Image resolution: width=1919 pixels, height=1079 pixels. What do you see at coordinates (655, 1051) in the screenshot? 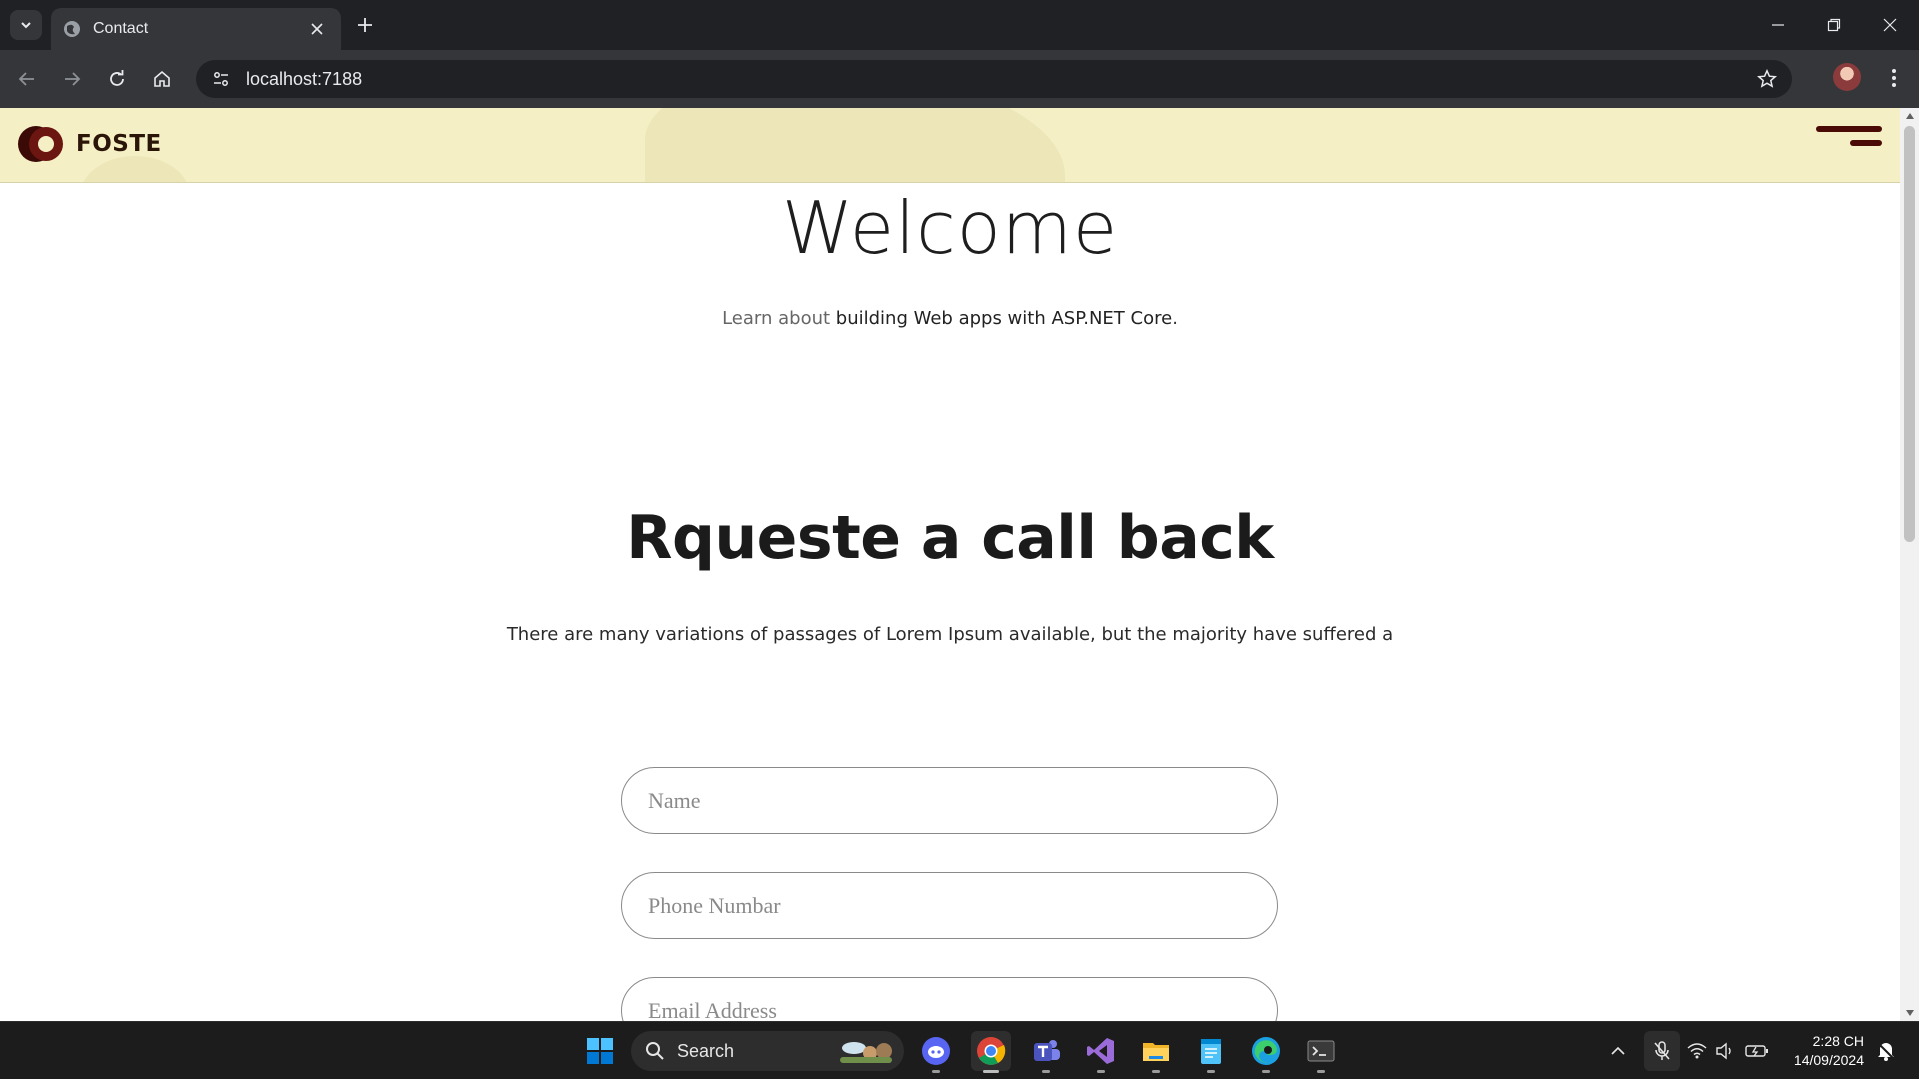
I see `search-icon` at bounding box center [655, 1051].